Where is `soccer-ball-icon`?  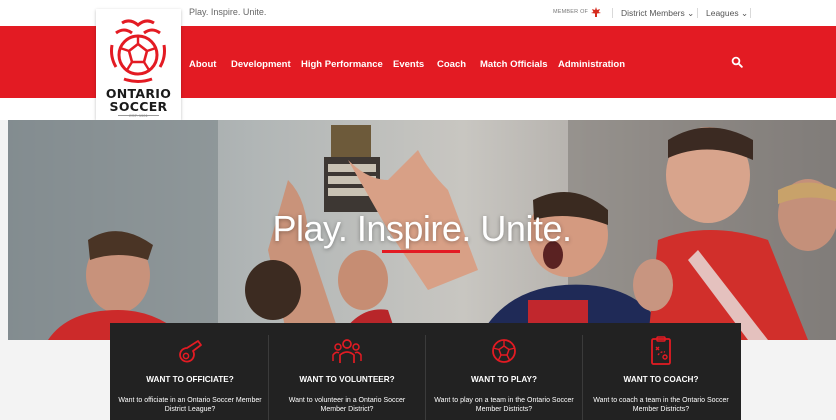
soccer-ball-icon is located at coordinates (504, 351).